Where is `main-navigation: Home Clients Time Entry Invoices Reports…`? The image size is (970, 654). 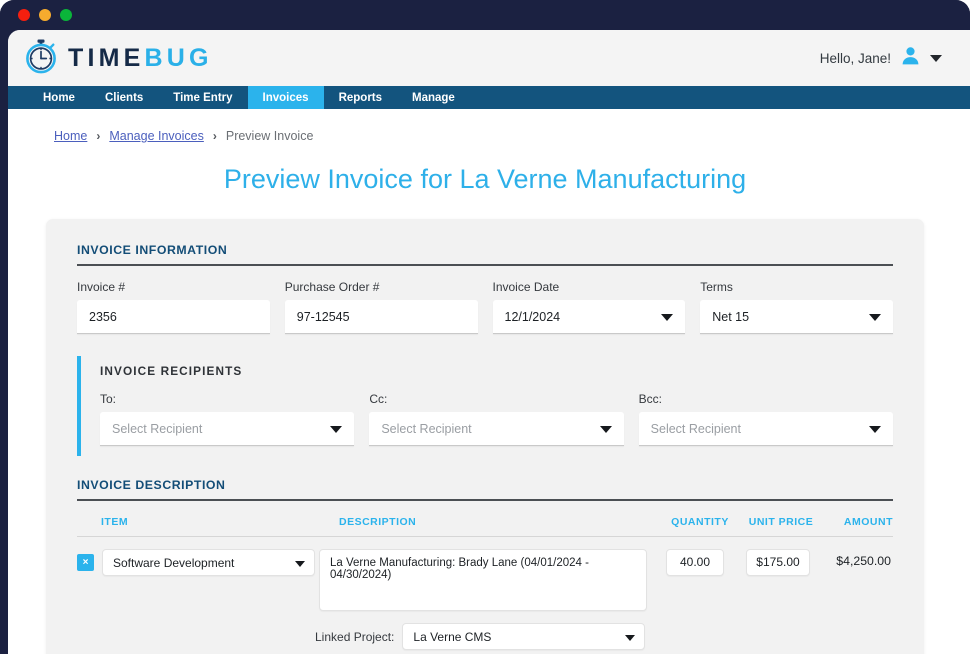
main-navigation: Home Clients Time Entry Invoices Reports… is located at coordinates (489, 97).